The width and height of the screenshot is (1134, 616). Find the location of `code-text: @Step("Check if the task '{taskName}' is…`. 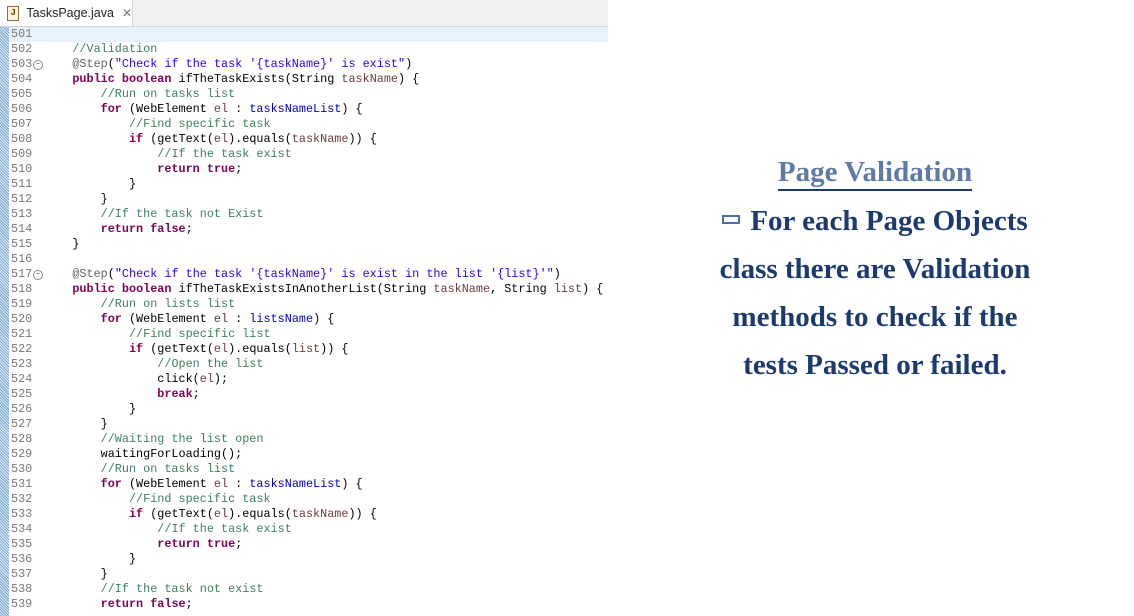

code-text: @Step("Check if the task '{taskName}' is… is located at coordinates (228, 64).